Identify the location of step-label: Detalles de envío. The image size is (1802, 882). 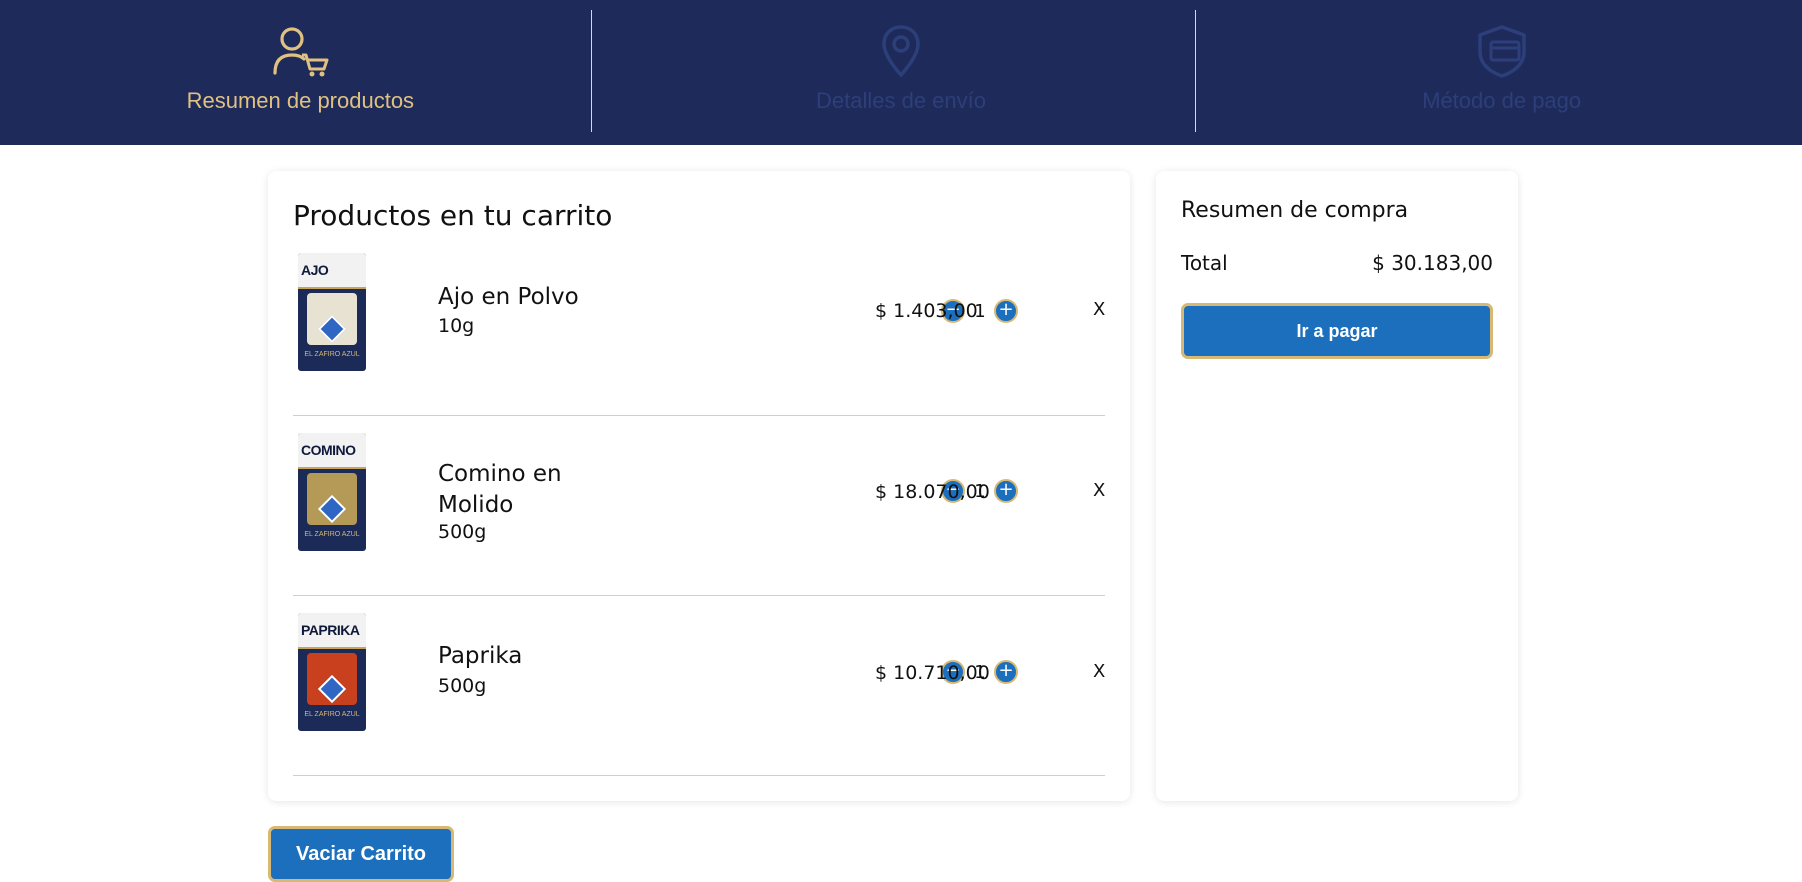
(900, 100).